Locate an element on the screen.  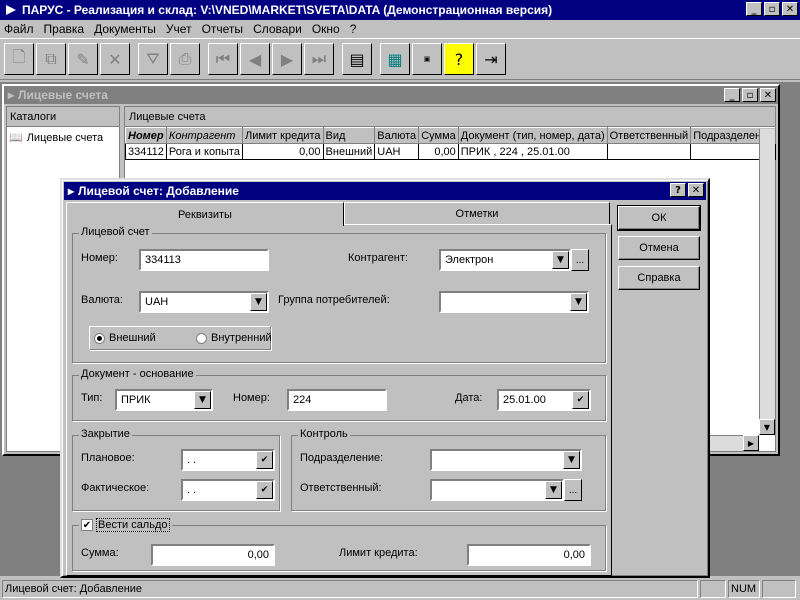
col-document: Документ (тип, номер, дата) is located at coordinates (532, 135).